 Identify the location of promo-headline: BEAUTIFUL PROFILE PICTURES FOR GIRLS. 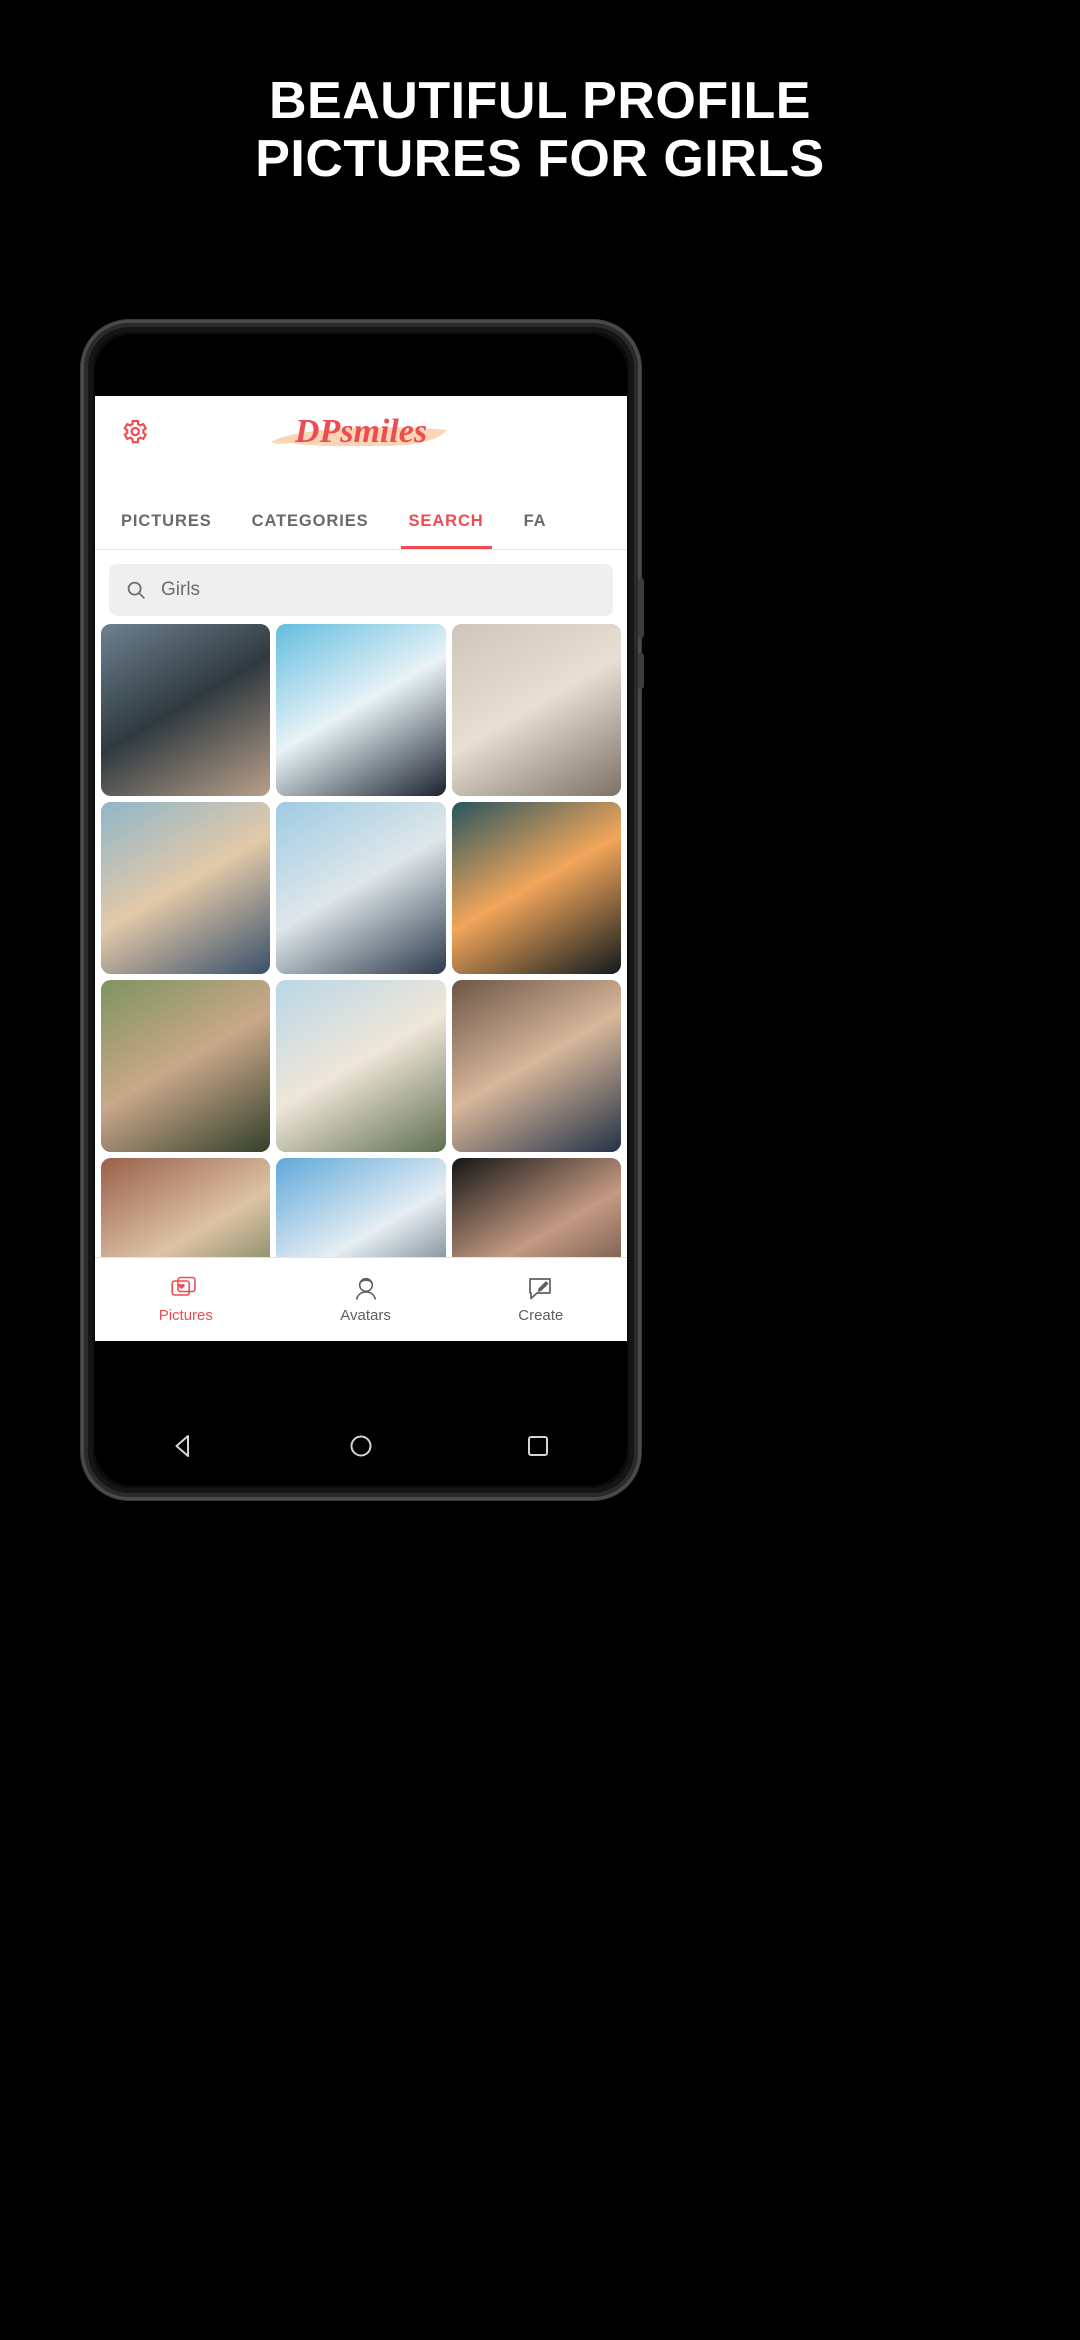
(540, 130).